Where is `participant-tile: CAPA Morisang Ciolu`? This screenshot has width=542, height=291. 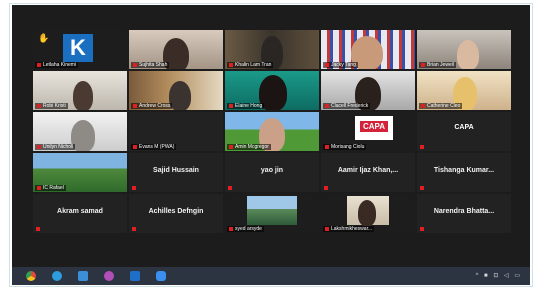
participant-tile: CAPA Morisang Ciolu is located at coordinates (368, 131).